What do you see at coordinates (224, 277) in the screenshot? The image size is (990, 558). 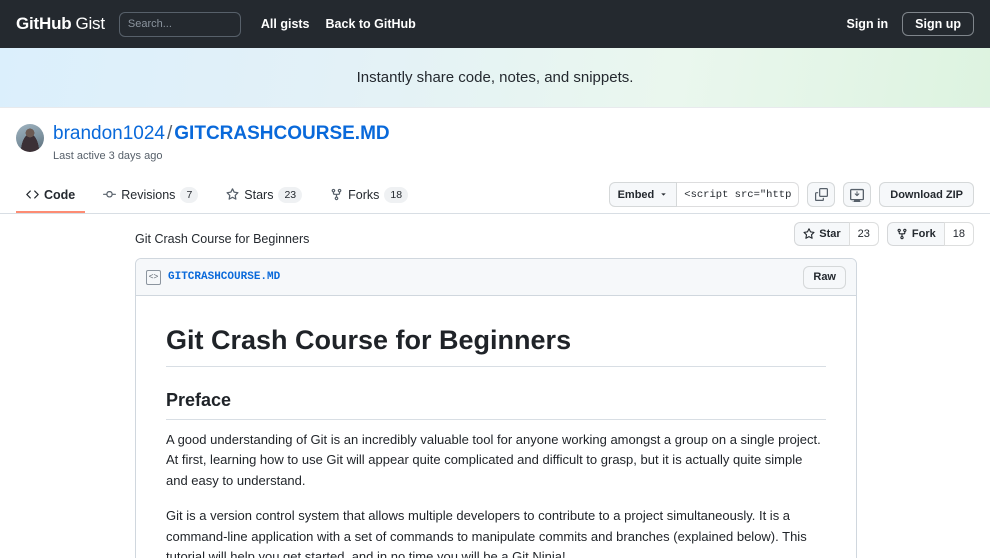 I see `file-name-link: GITCRASHCOURSE.MD` at bounding box center [224, 277].